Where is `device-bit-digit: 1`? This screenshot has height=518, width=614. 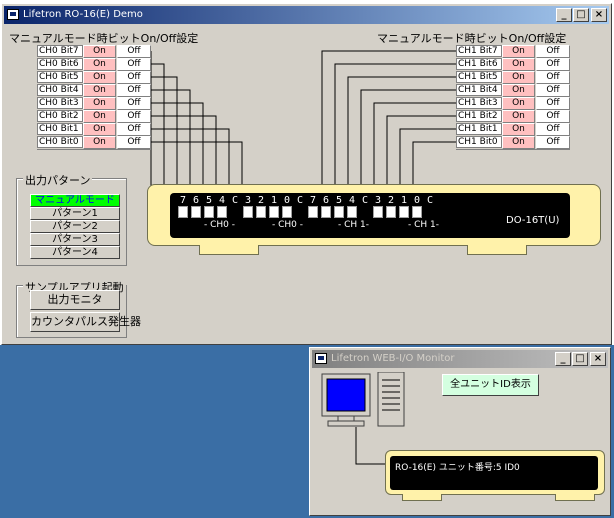 device-bit-digit: 1 is located at coordinates (274, 200).